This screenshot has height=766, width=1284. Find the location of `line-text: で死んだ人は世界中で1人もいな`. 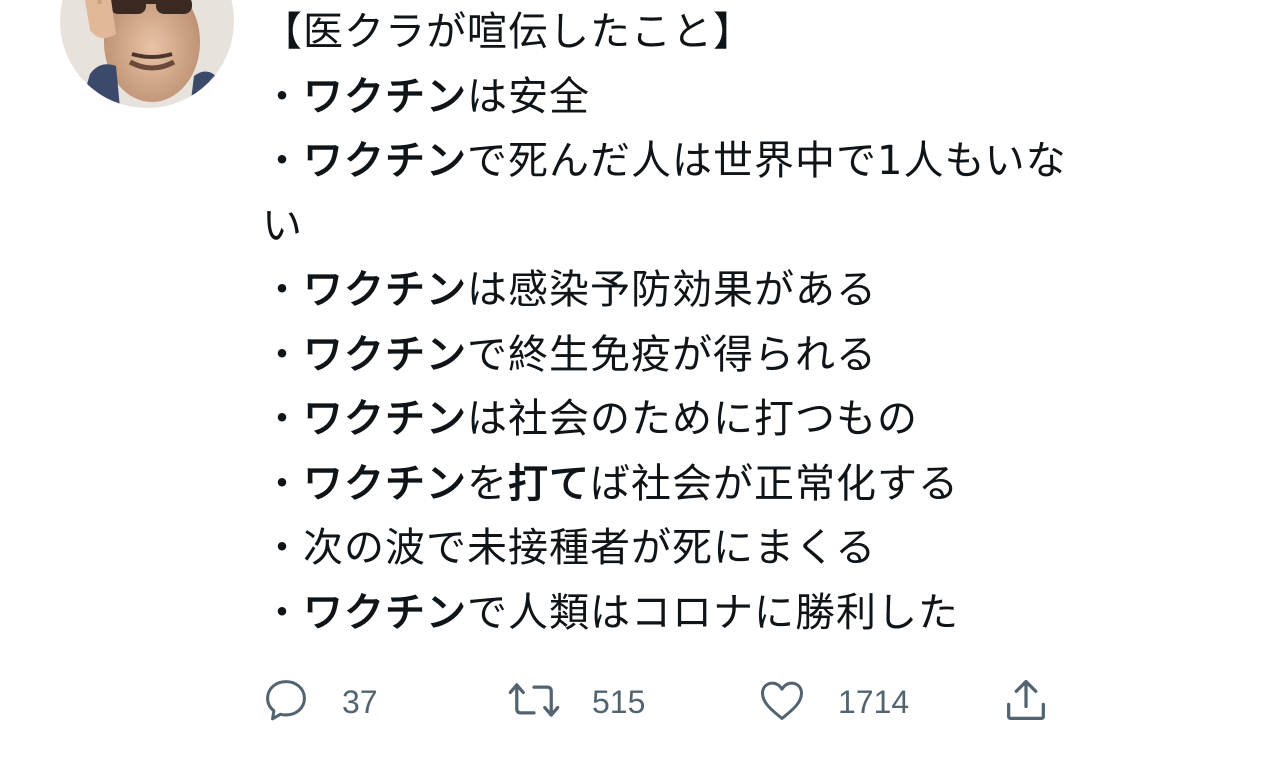

line-text: で死んだ人は世界中で1人もいな is located at coordinates (767, 161).